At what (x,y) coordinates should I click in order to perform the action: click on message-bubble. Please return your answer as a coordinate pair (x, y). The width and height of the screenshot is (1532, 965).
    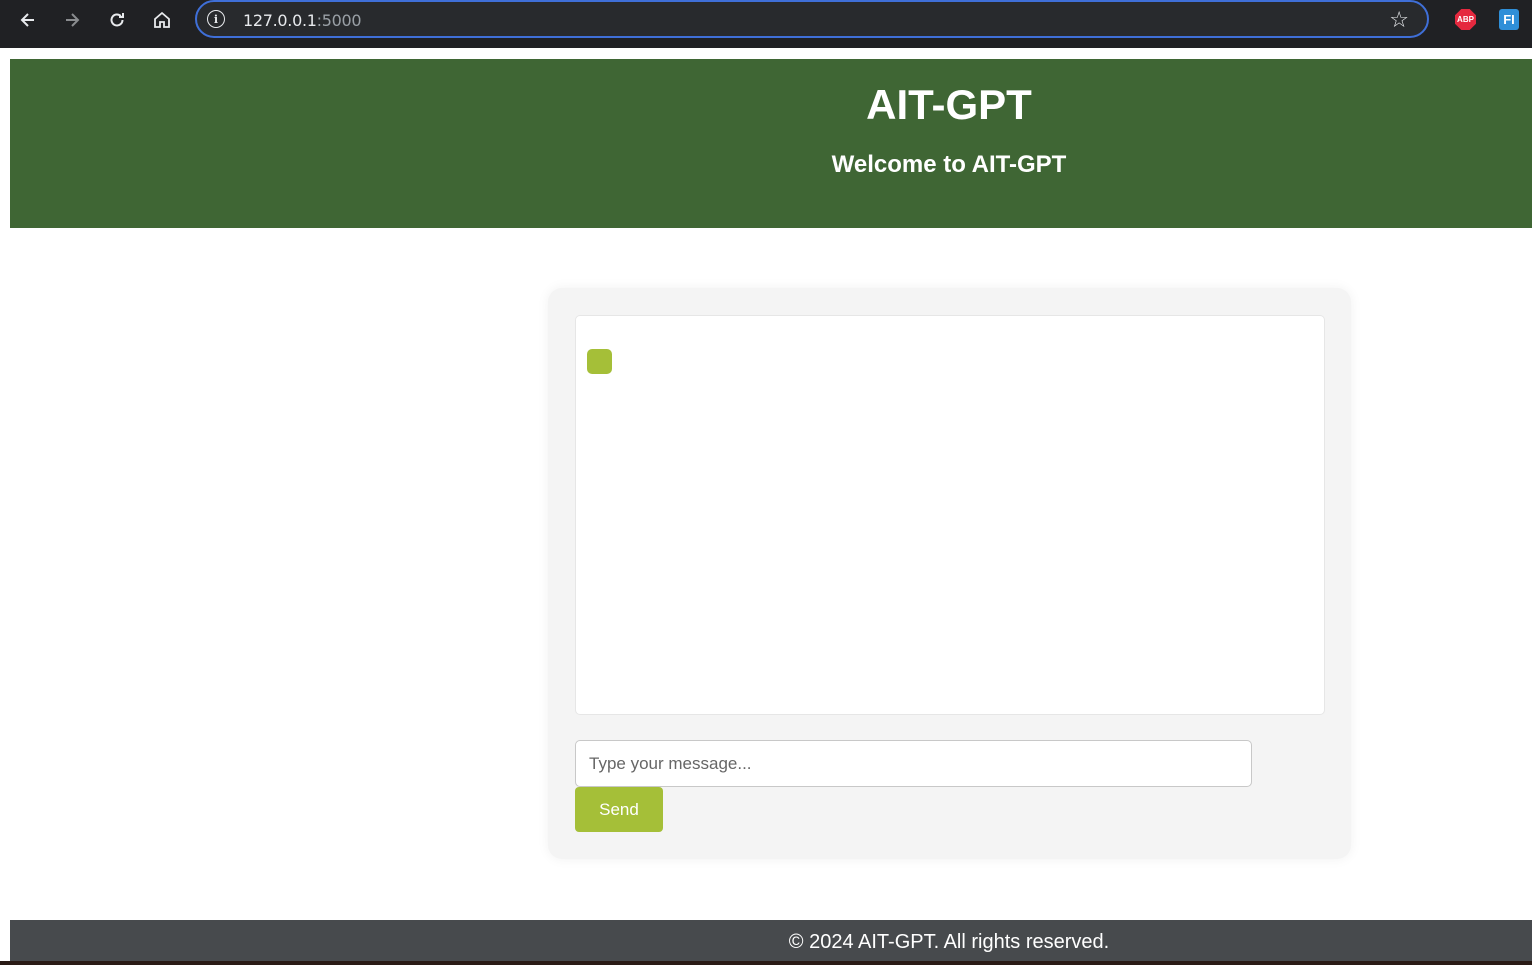
    Looking at the image, I should click on (599, 361).